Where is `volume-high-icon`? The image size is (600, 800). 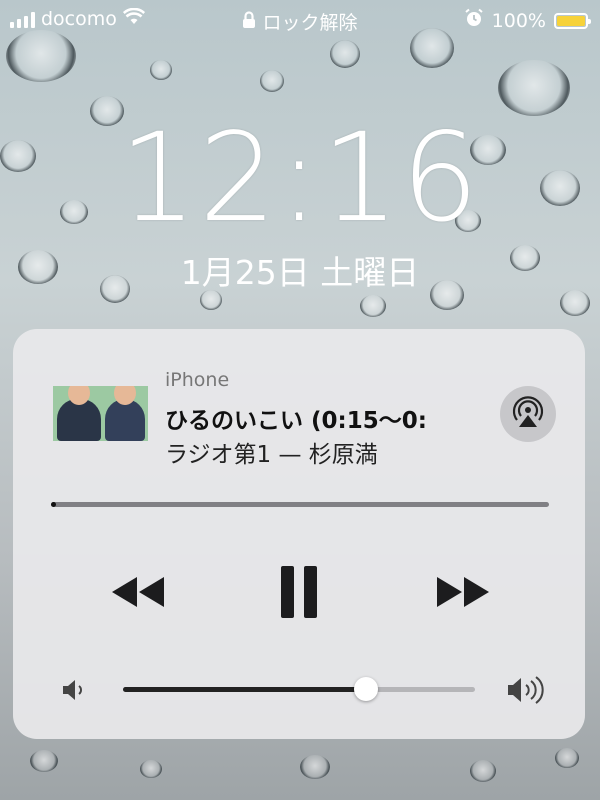 volume-high-icon is located at coordinates (526, 692).